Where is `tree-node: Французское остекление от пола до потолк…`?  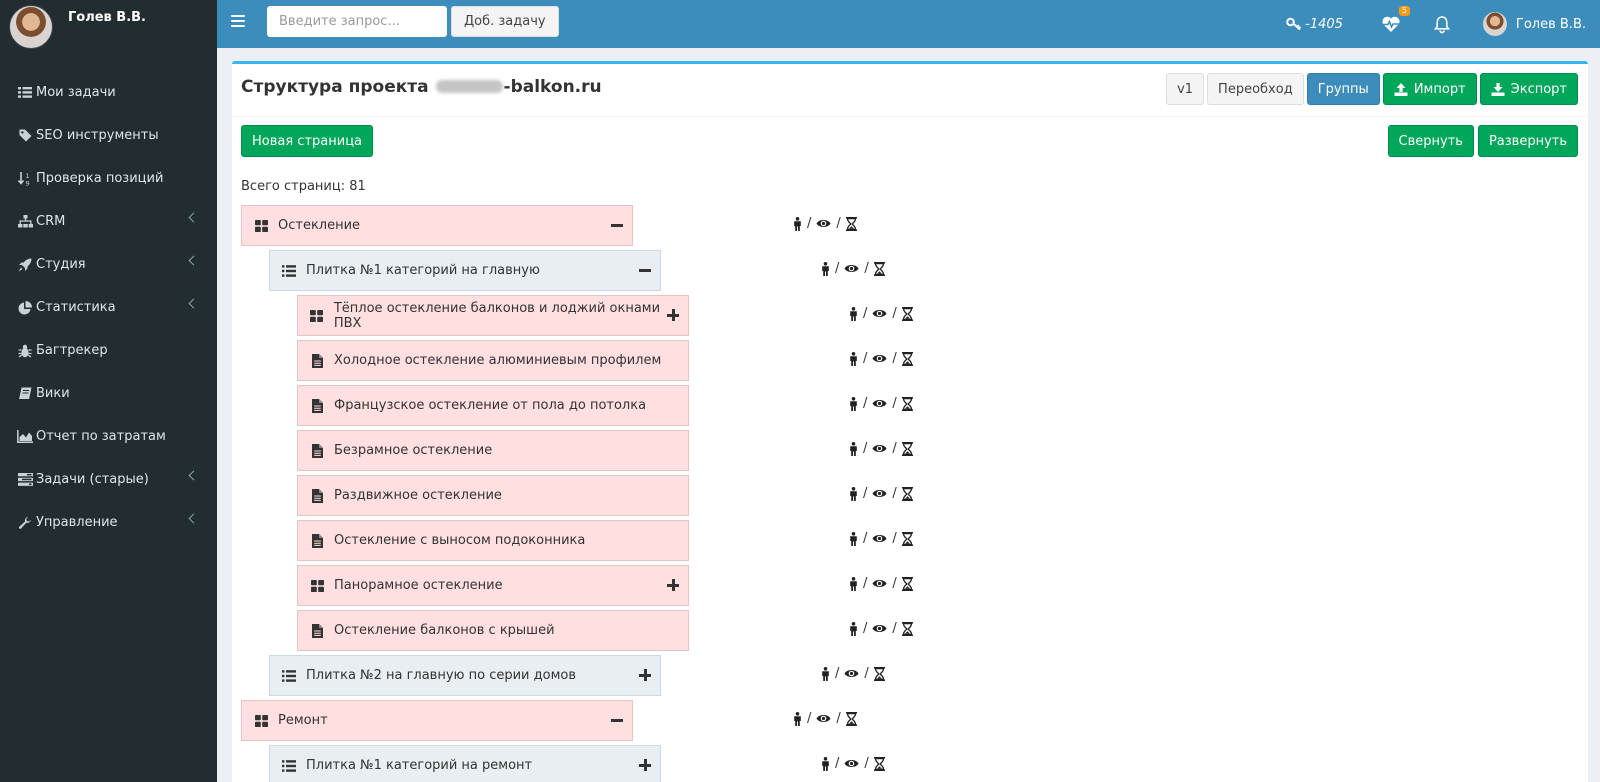
tree-node: Французское остекление от пола до потолк… is located at coordinates (493, 405).